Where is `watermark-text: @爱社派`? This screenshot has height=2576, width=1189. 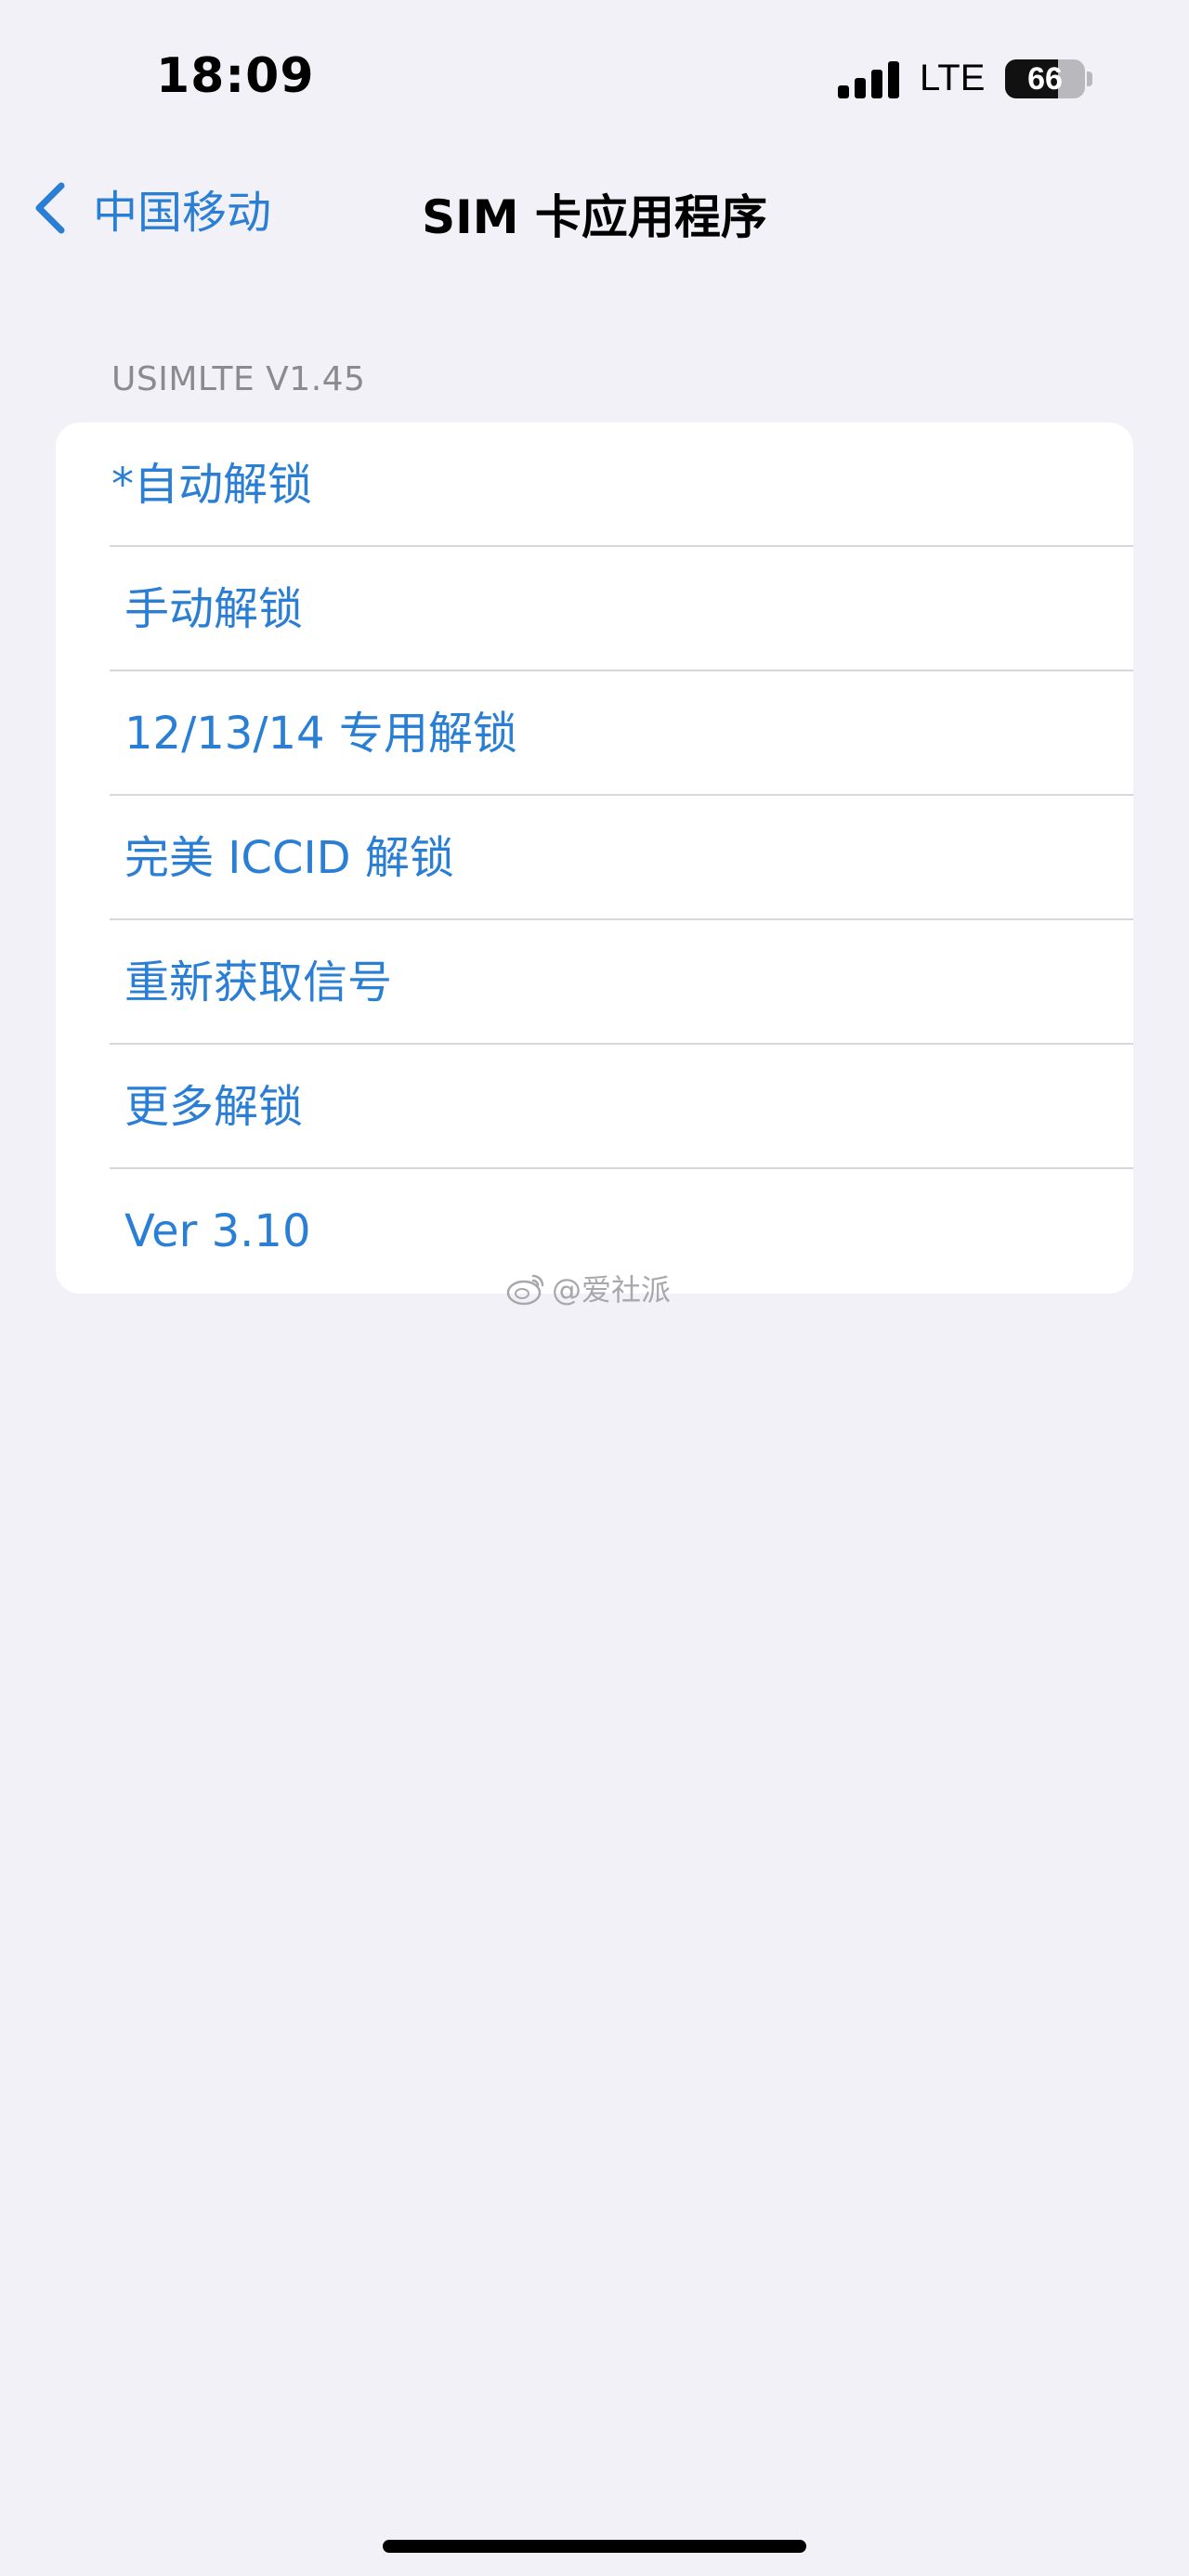
watermark-text: @爱社派 is located at coordinates (612, 1290).